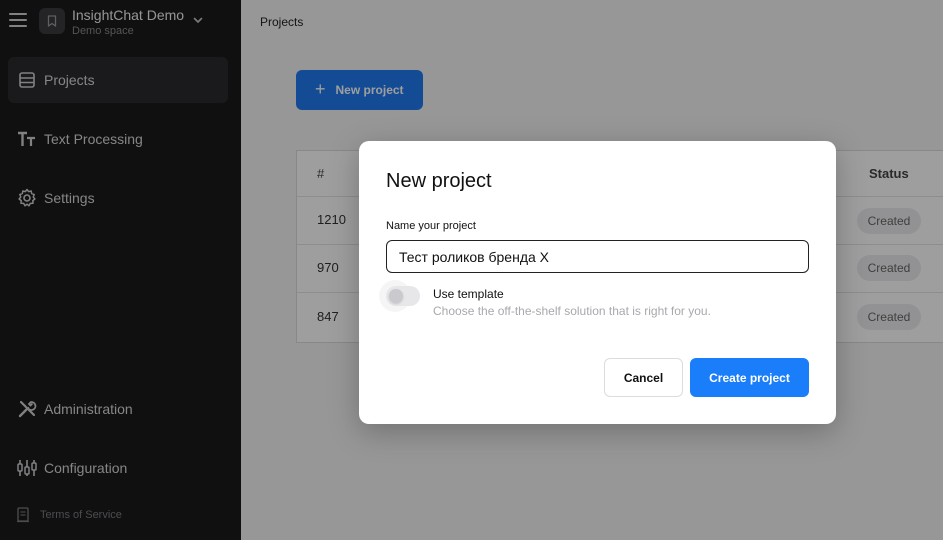 Image resolution: width=943 pixels, height=540 pixels. I want to click on dialog-title: New project, so click(439, 181).